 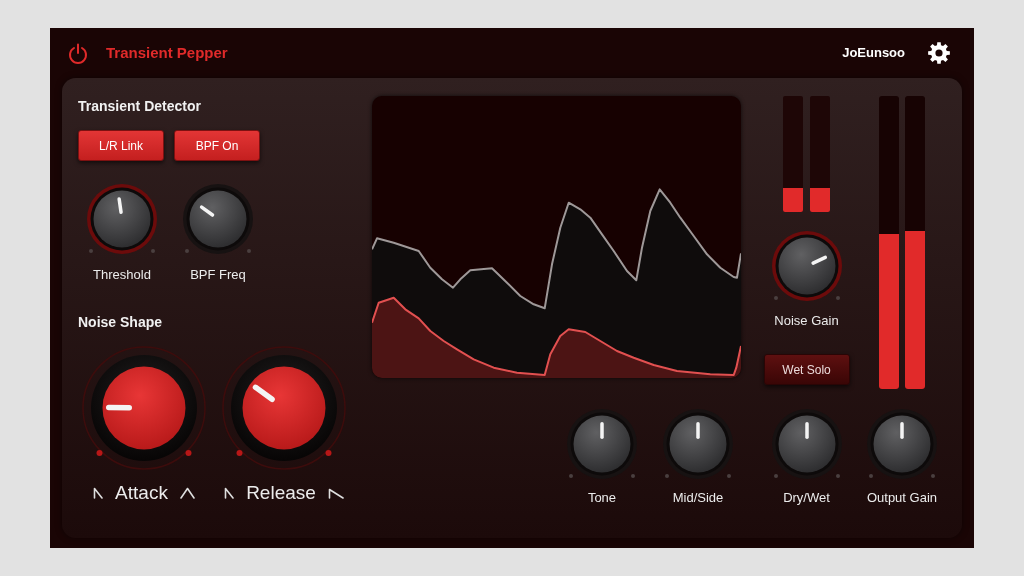 I want to click on power-icon, so click(x=78, y=53).